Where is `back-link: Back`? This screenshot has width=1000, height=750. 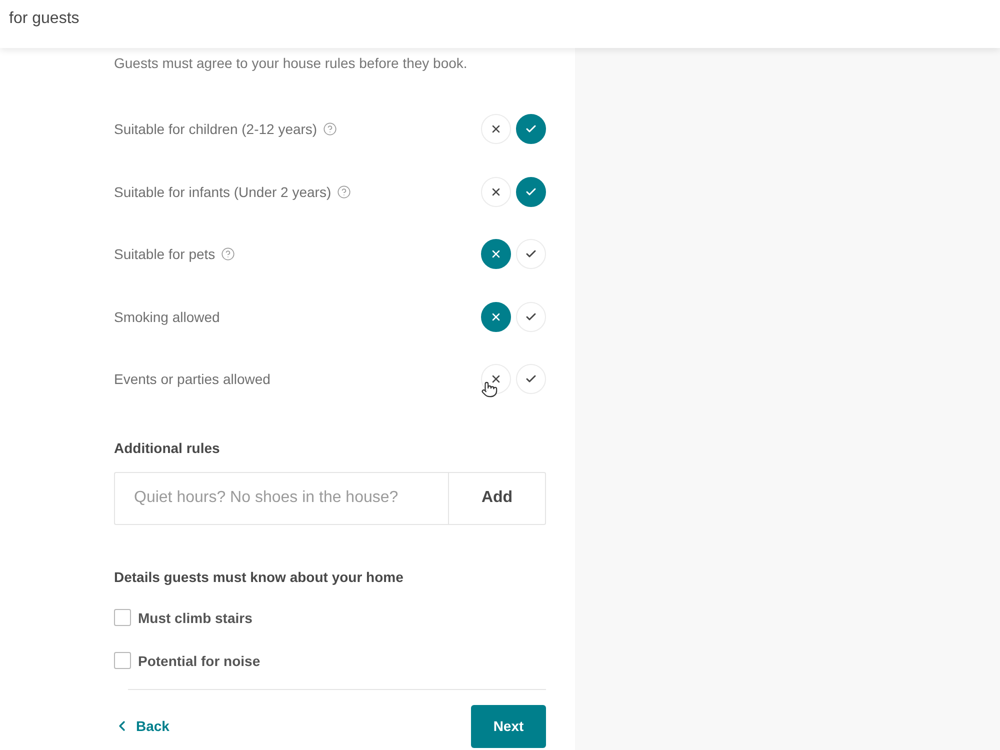
back-link: Back is located at coordinates (142, 726).